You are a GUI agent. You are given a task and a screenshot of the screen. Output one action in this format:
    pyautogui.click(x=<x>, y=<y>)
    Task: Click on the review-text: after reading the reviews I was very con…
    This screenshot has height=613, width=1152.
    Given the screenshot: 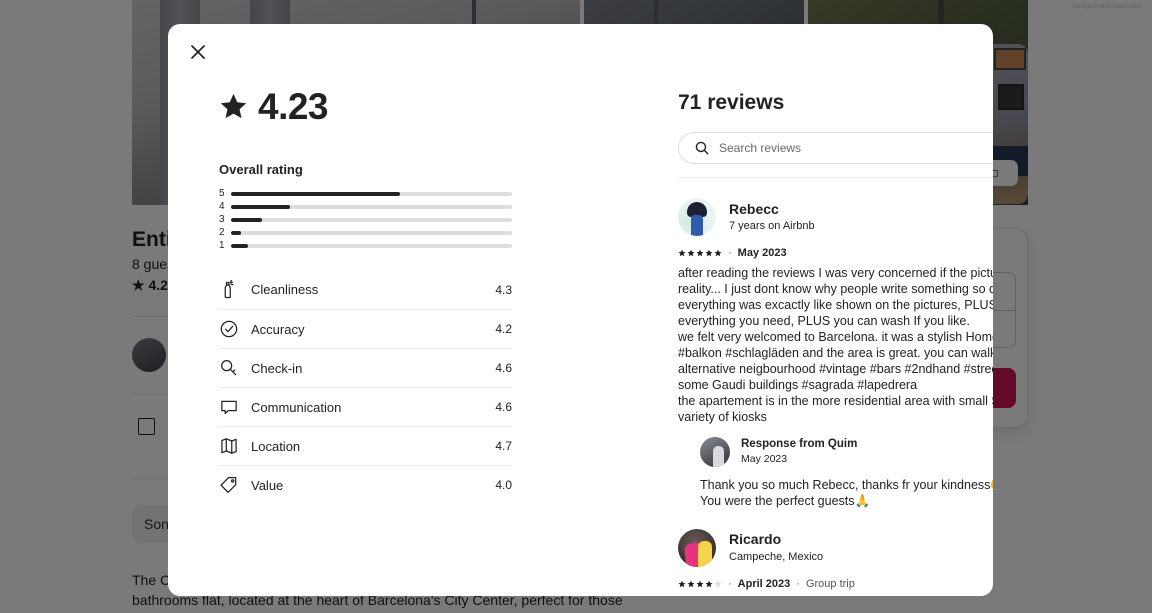 What is the action you would take?
    pyautogui.click(x=835, y=345)
    